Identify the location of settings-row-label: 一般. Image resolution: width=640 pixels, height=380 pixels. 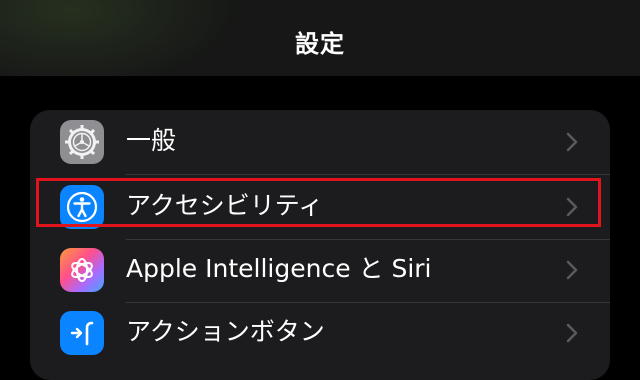
(151, 140).